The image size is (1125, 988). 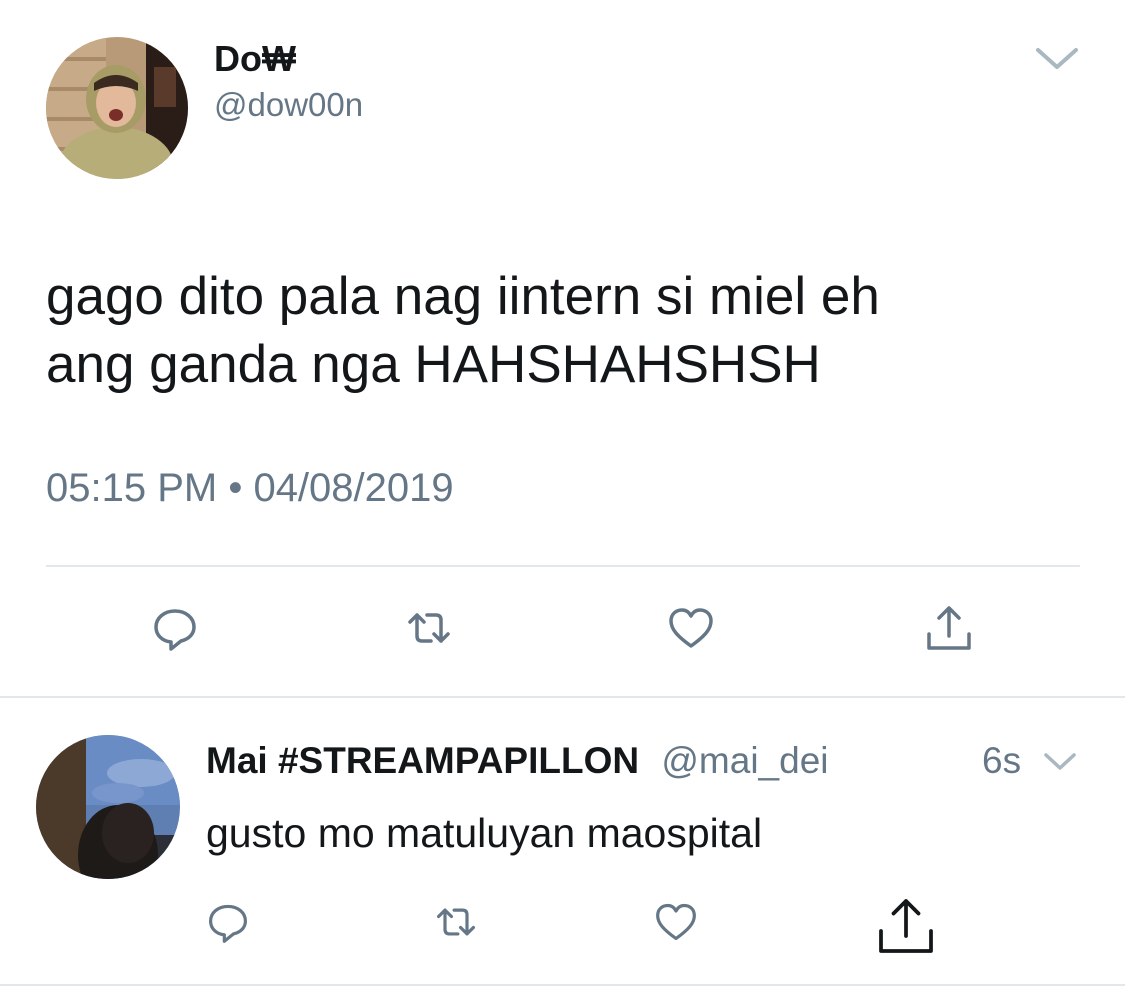 I want to click on reply-header: Mai #STREAMPAPILLON @mai_dei, so click(x=517, y=762).